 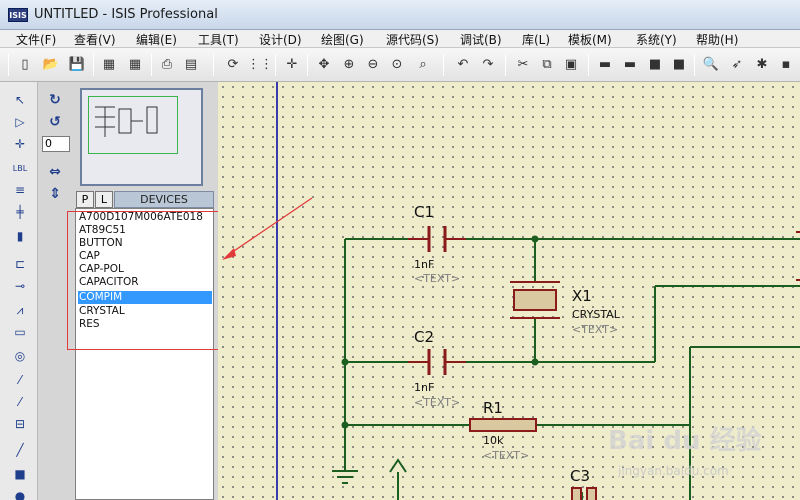 I want to click on new-icon: ▯, so click(x=25, y=64).